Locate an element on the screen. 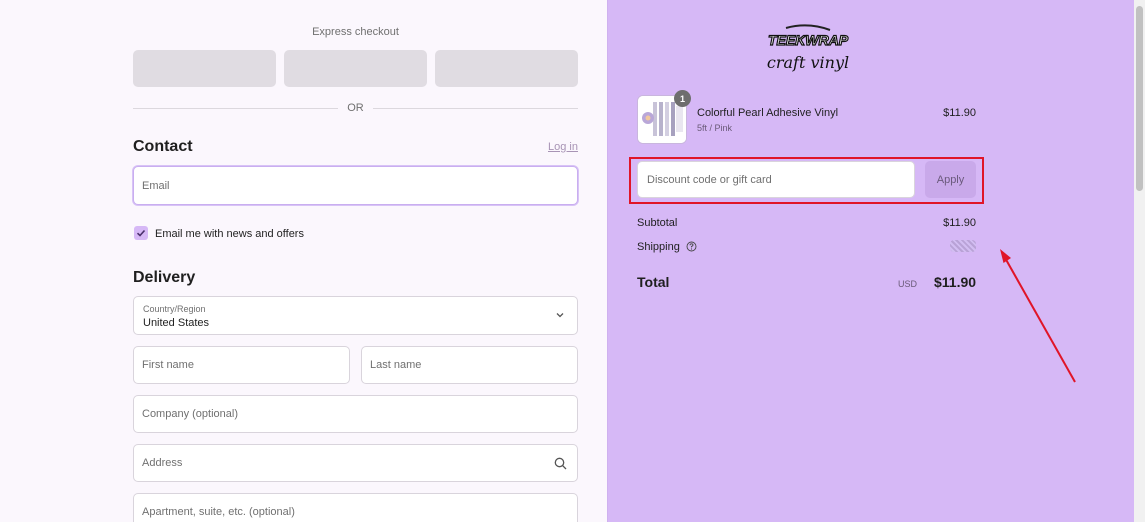 This screenshot has width=1145, height=522. newsletter-label: Email me with news and offers is located at coordinates (229, 234).